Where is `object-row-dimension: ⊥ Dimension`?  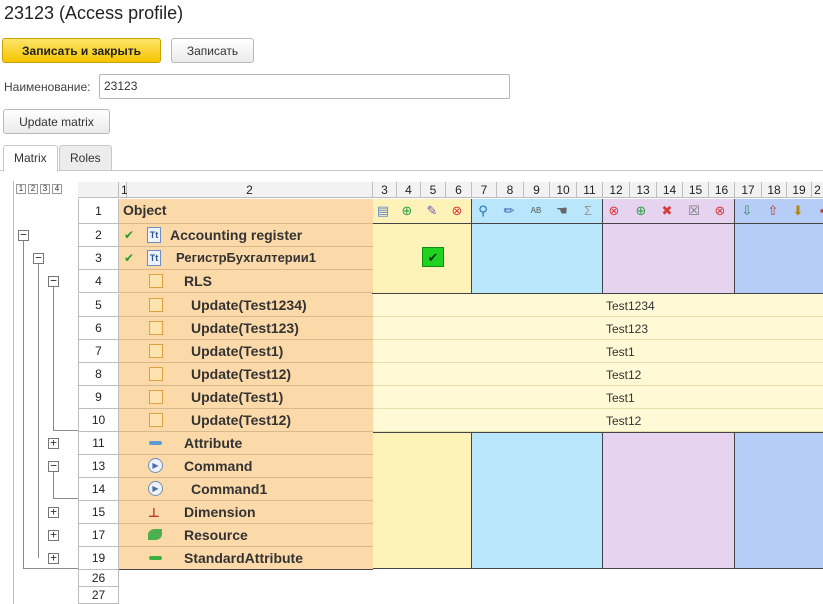 object-row-dimension: ⊥ Dimension is located at coordinates (246, 512).